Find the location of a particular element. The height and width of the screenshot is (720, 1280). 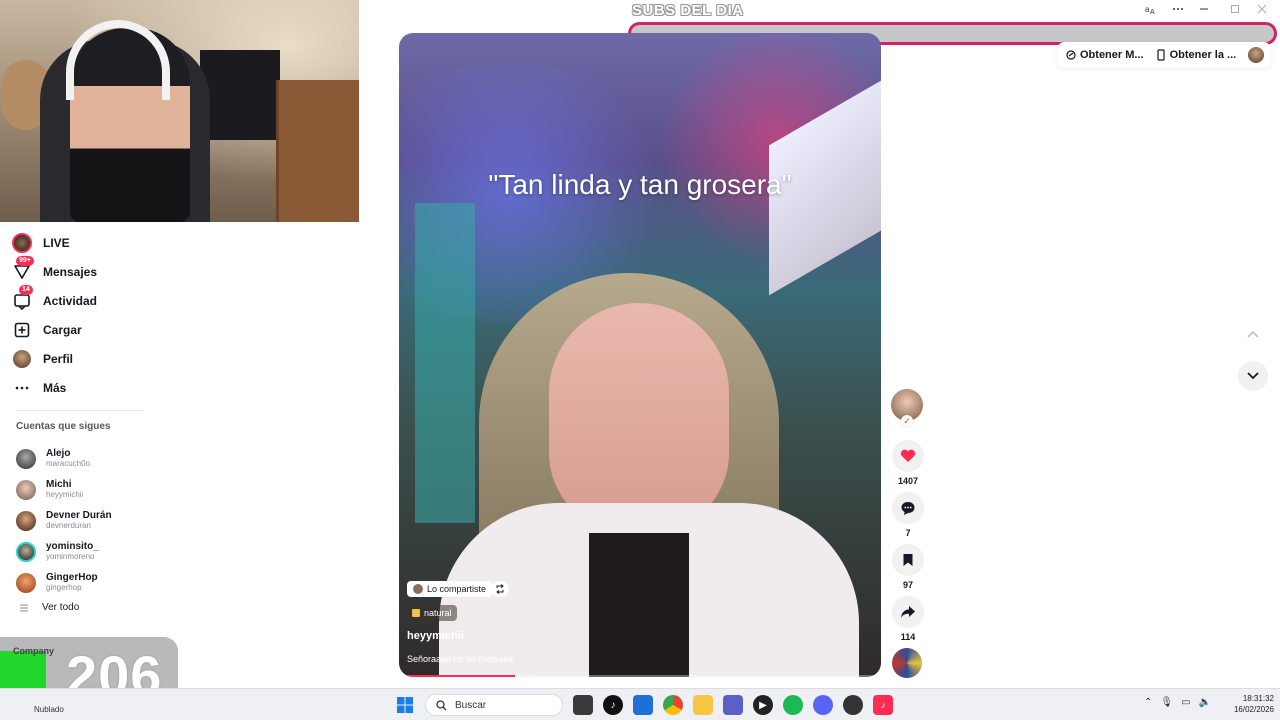

translate-icon: aA is located at coordinates (1151, 11).